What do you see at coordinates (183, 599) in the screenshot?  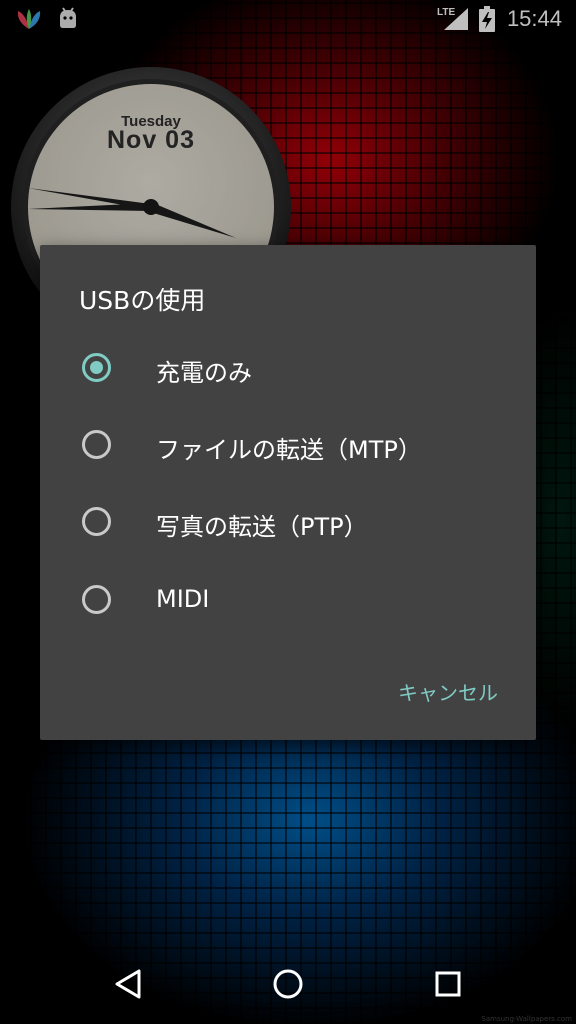 I see `option-label: MIDI` at bounding box center [183, 599].